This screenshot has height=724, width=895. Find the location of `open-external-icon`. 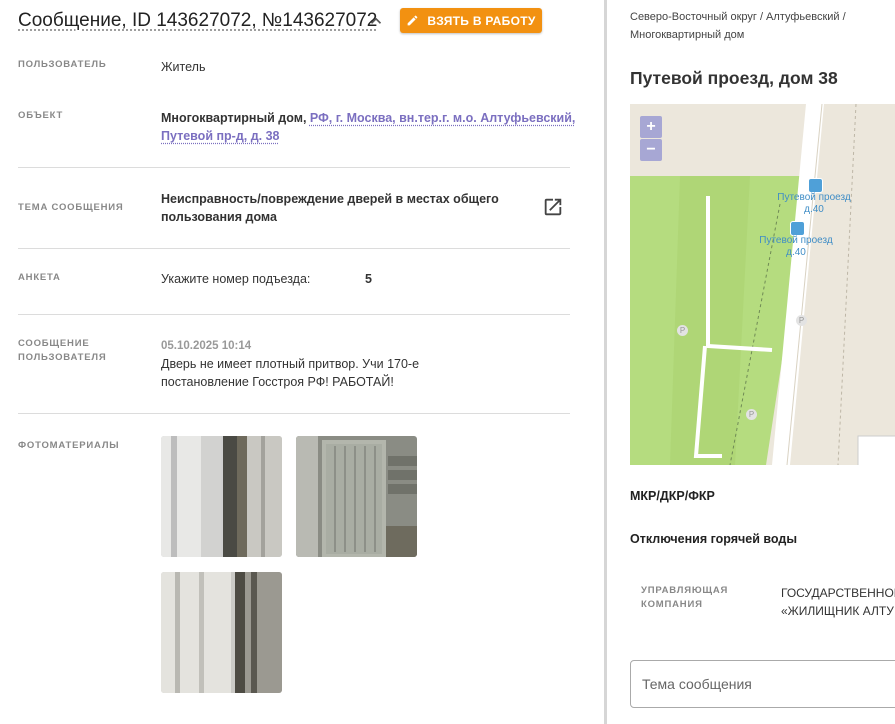

open-external-icon is located at coordinates (553, 207).